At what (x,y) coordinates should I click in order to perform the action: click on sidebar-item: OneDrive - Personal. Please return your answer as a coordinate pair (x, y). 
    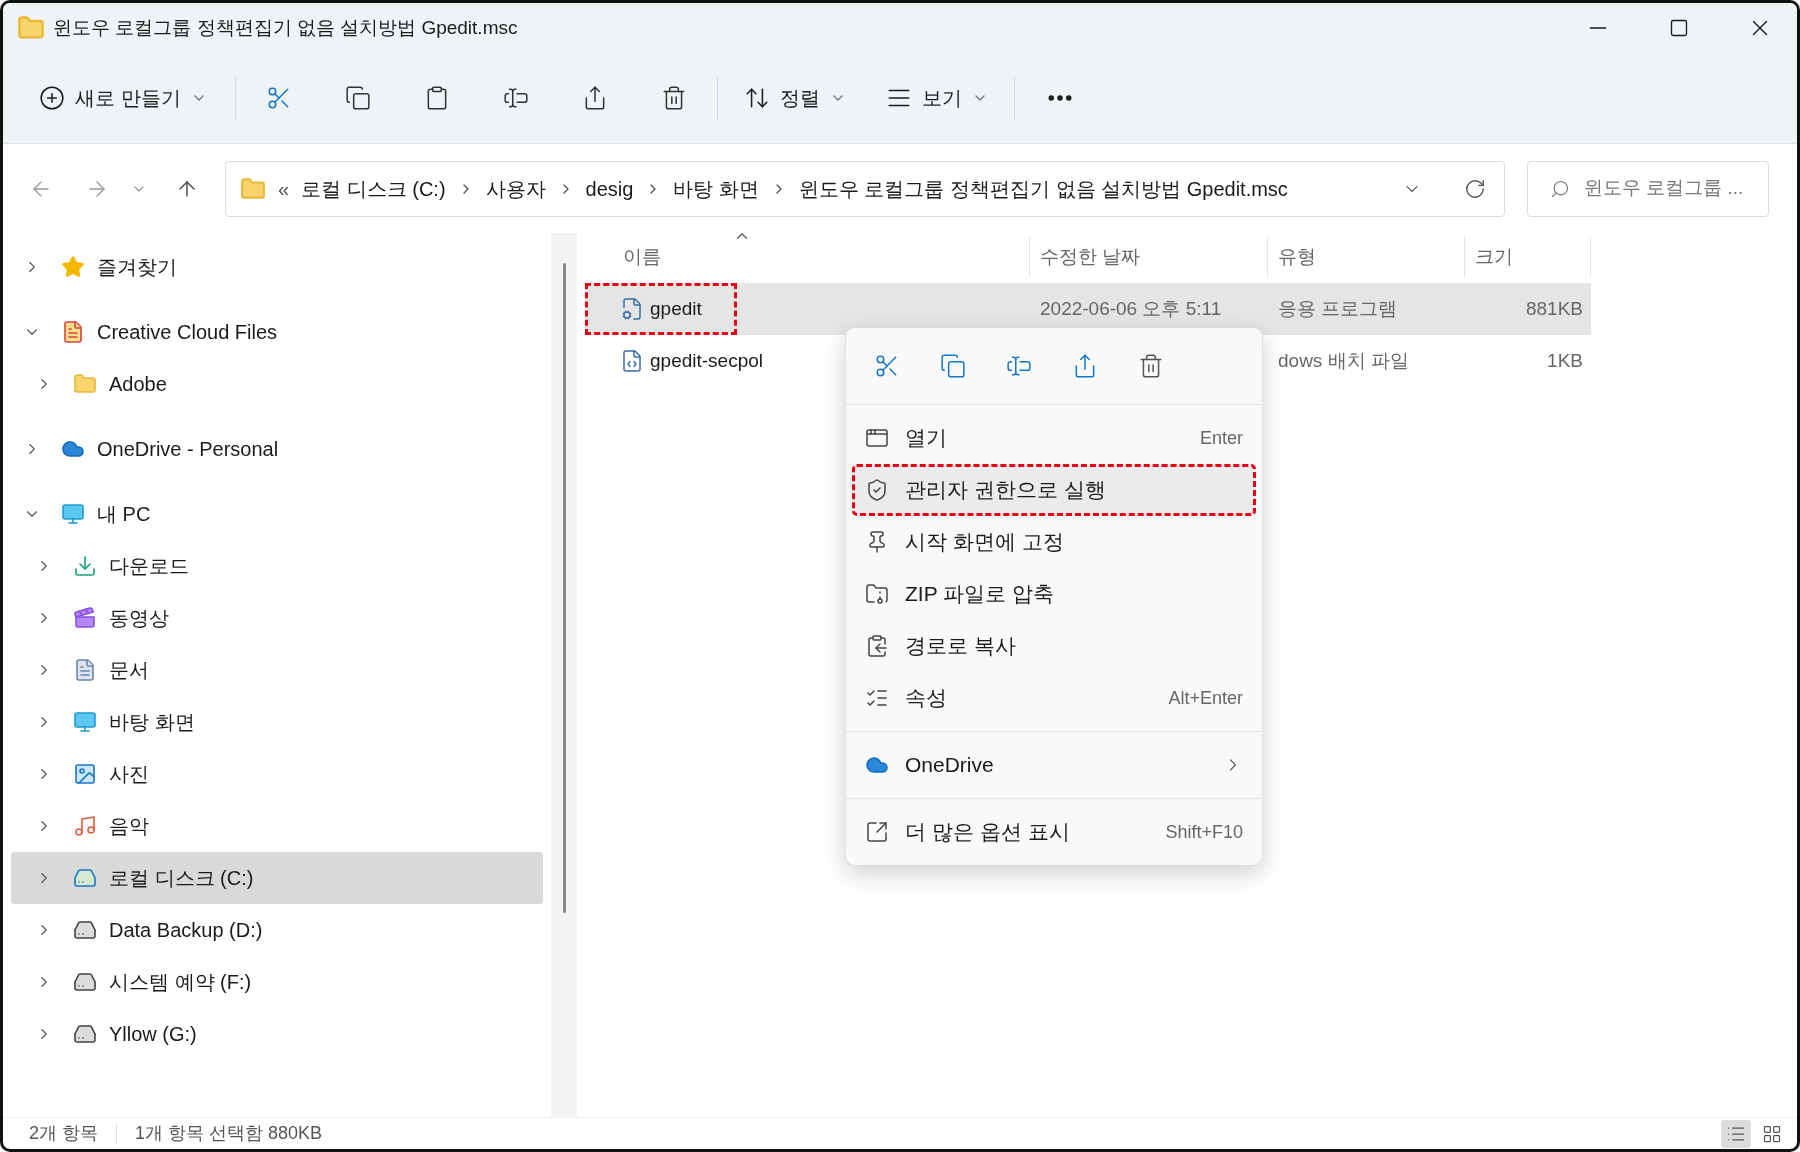
    Looking at the image, I should click on (277, 449).